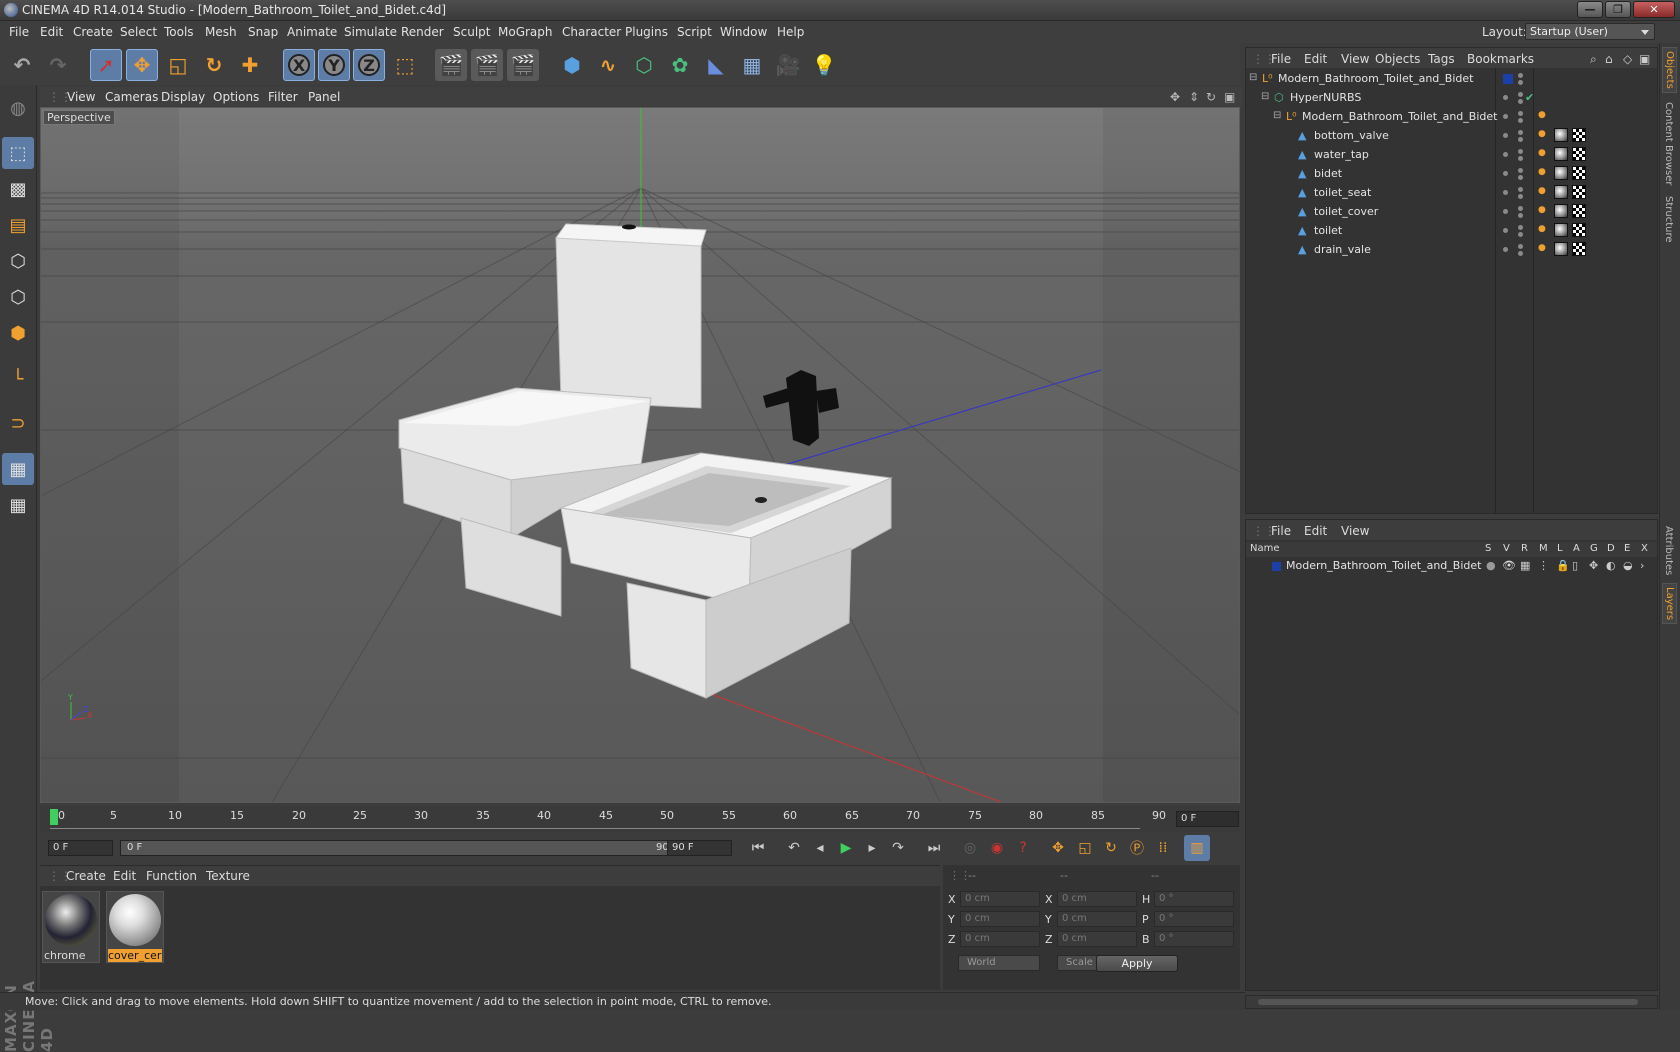 This screenshot has width=1680, height=1052. What do you see at coordinates (1137, 963) in the screenshot?
I see `apply-button: Apply` at bounding box center [1137, 963].